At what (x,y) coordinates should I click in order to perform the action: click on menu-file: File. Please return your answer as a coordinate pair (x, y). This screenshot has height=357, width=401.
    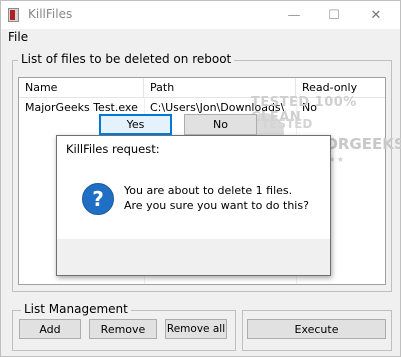
    Looking at the image, I should click on (18, 37).